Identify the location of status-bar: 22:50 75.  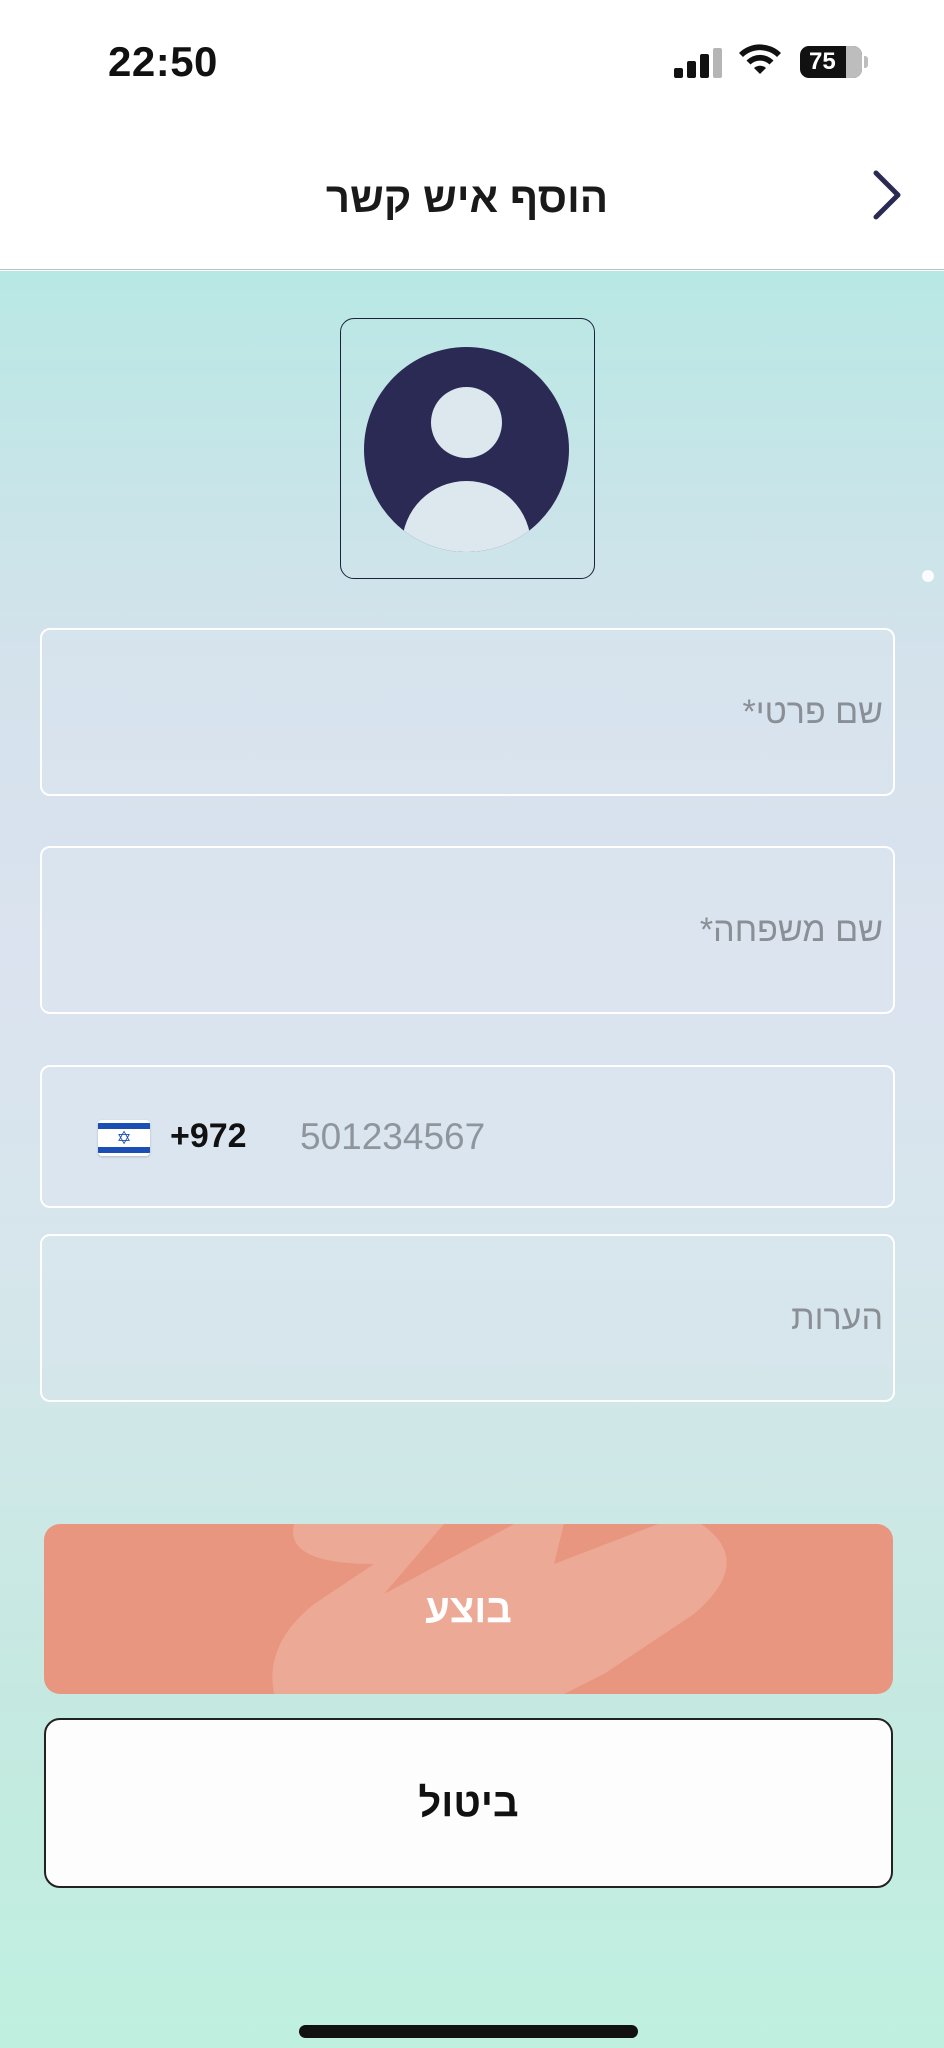
(472, 60).